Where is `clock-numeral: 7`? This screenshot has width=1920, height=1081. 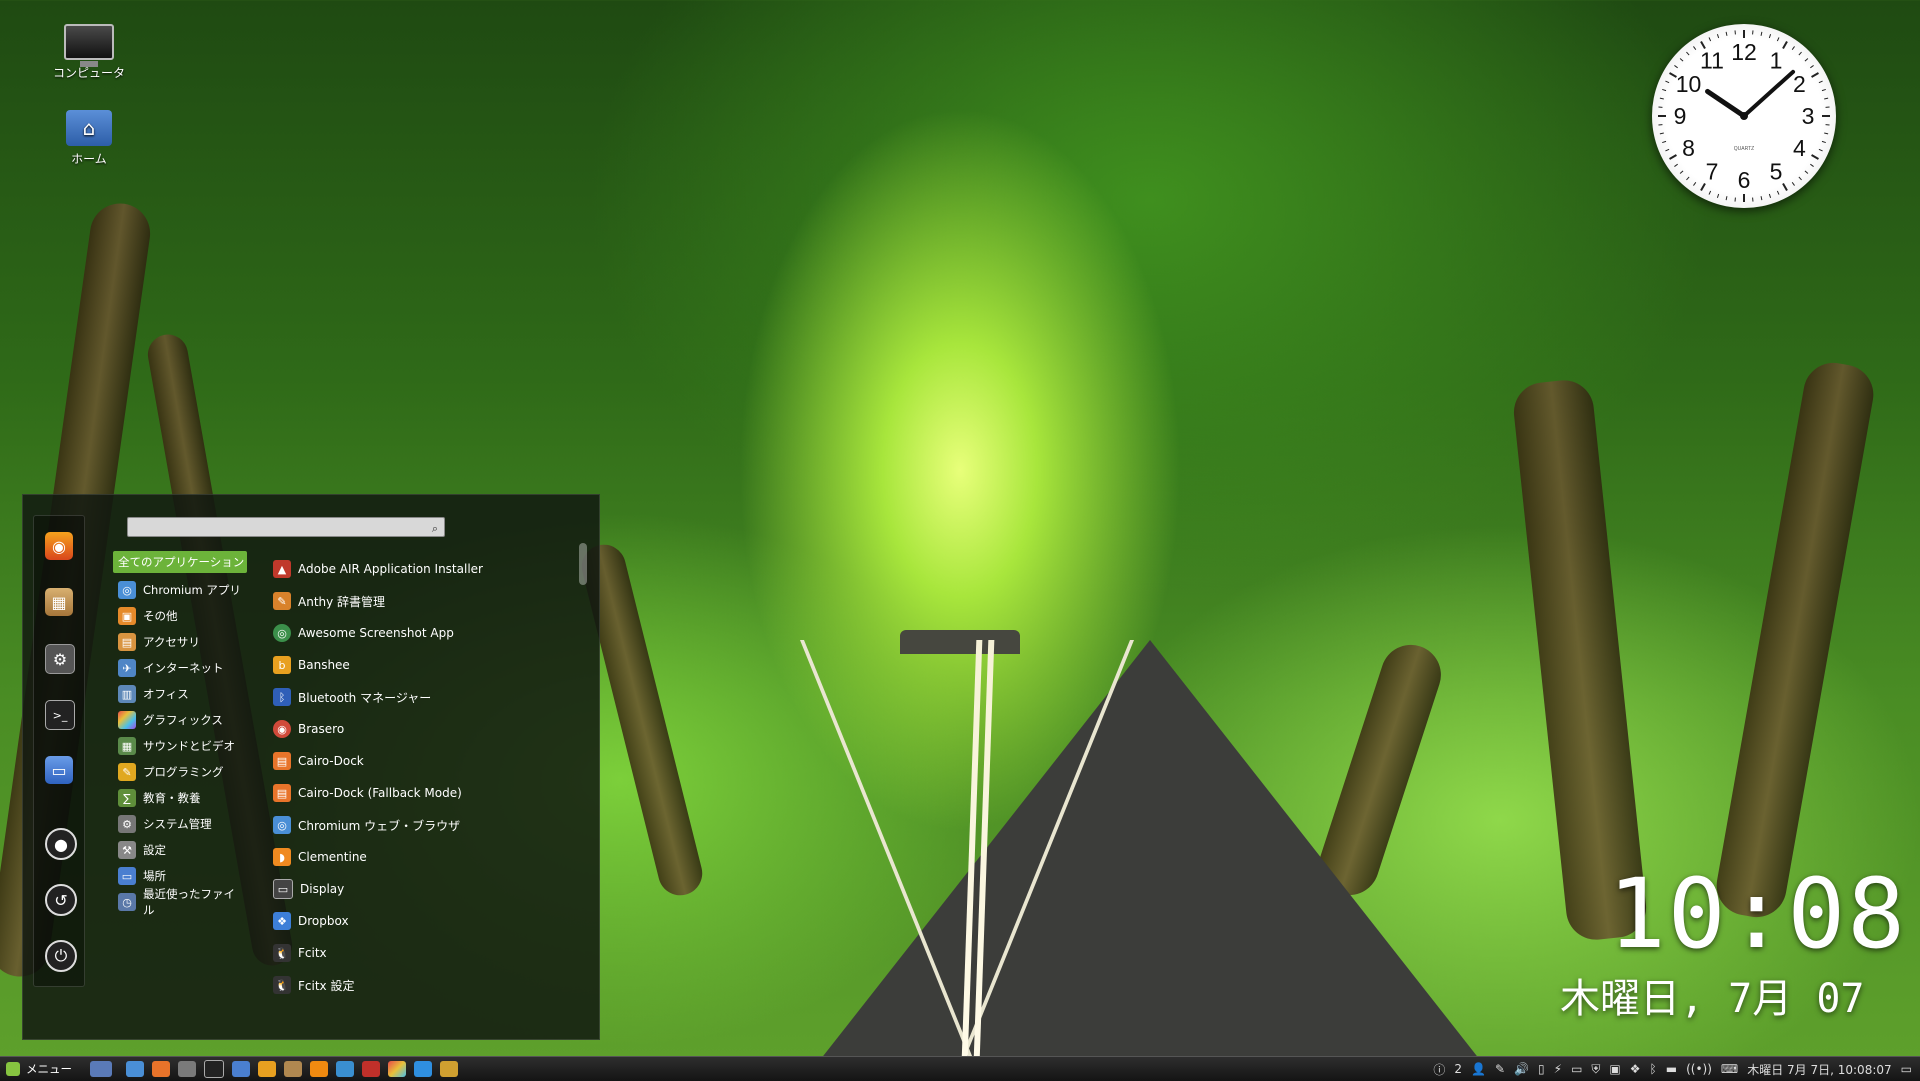 clock-numeral: 7 is located at coordinates (1712, 171).